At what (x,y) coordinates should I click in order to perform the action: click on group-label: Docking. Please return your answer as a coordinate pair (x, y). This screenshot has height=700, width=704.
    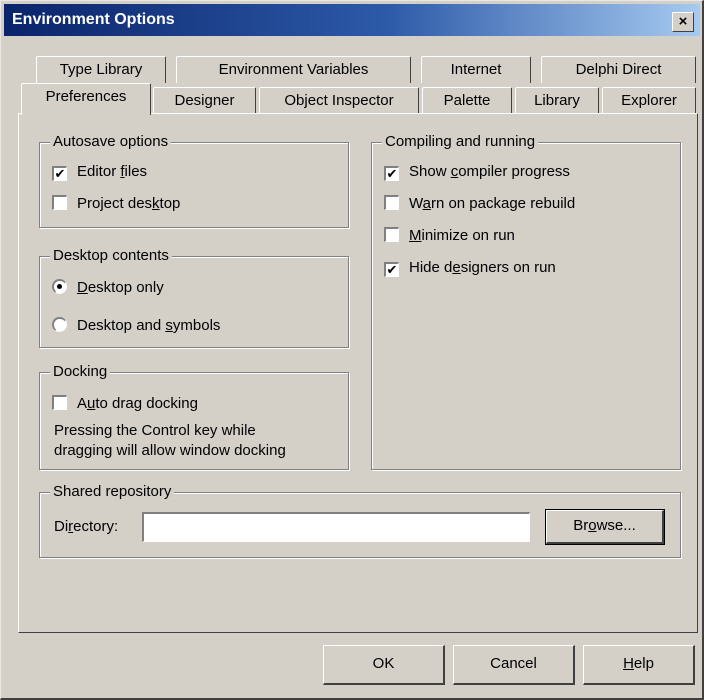
    Looking at the image, I should click on (80, 372).